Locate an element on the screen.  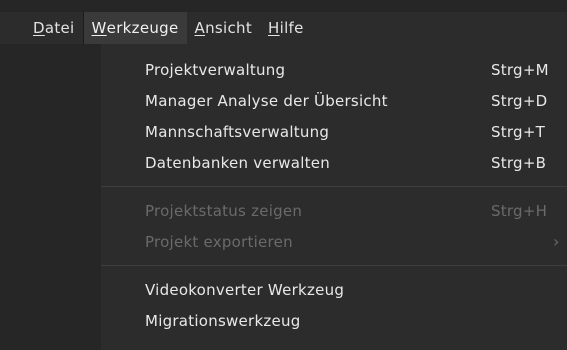
menu-hilfe: Hilfe is located at coordinates (286, 28).